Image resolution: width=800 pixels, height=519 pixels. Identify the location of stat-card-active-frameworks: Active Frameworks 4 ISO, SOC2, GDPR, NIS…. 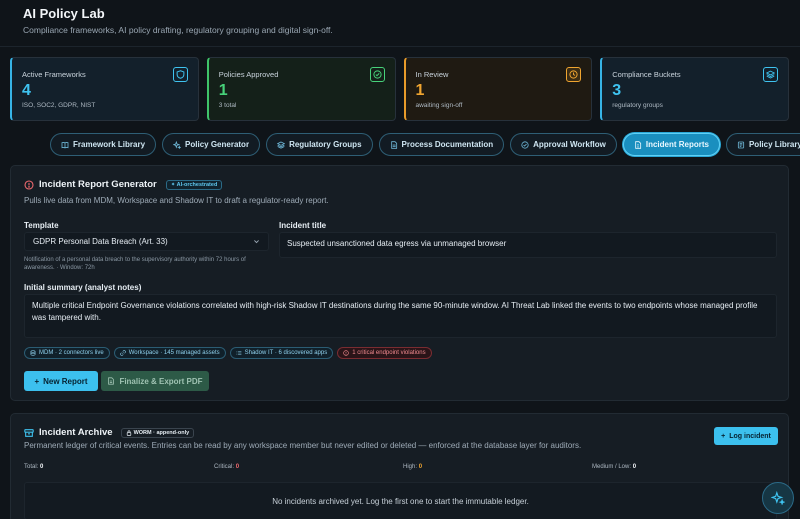
(104, 89).